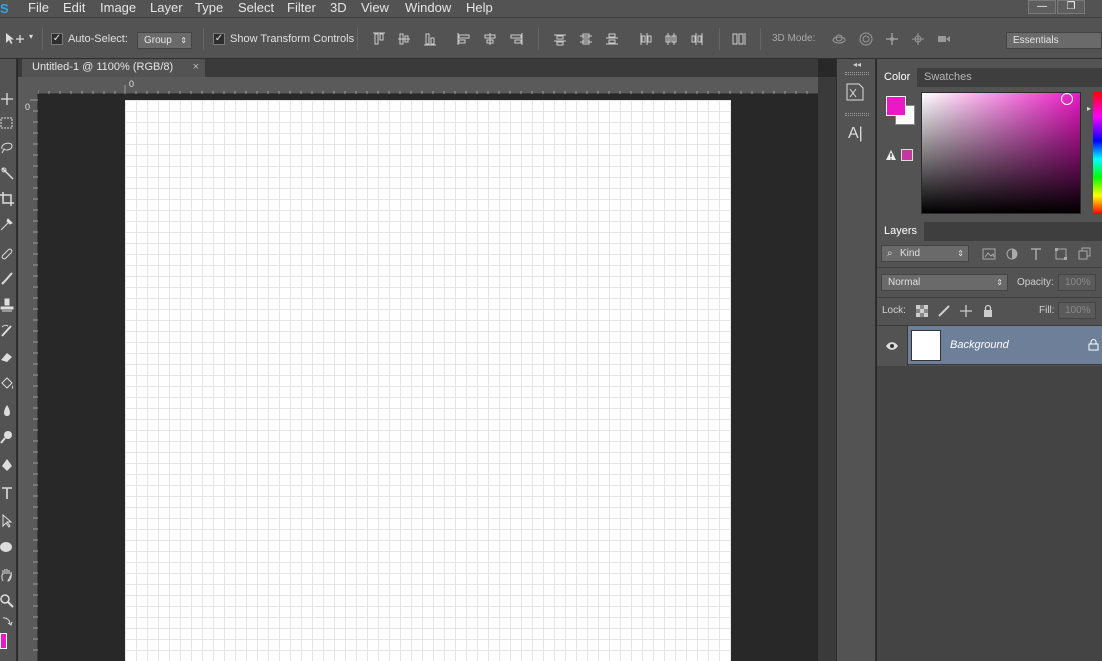  I want to click on minimize-button: —, so click(1042, 7).